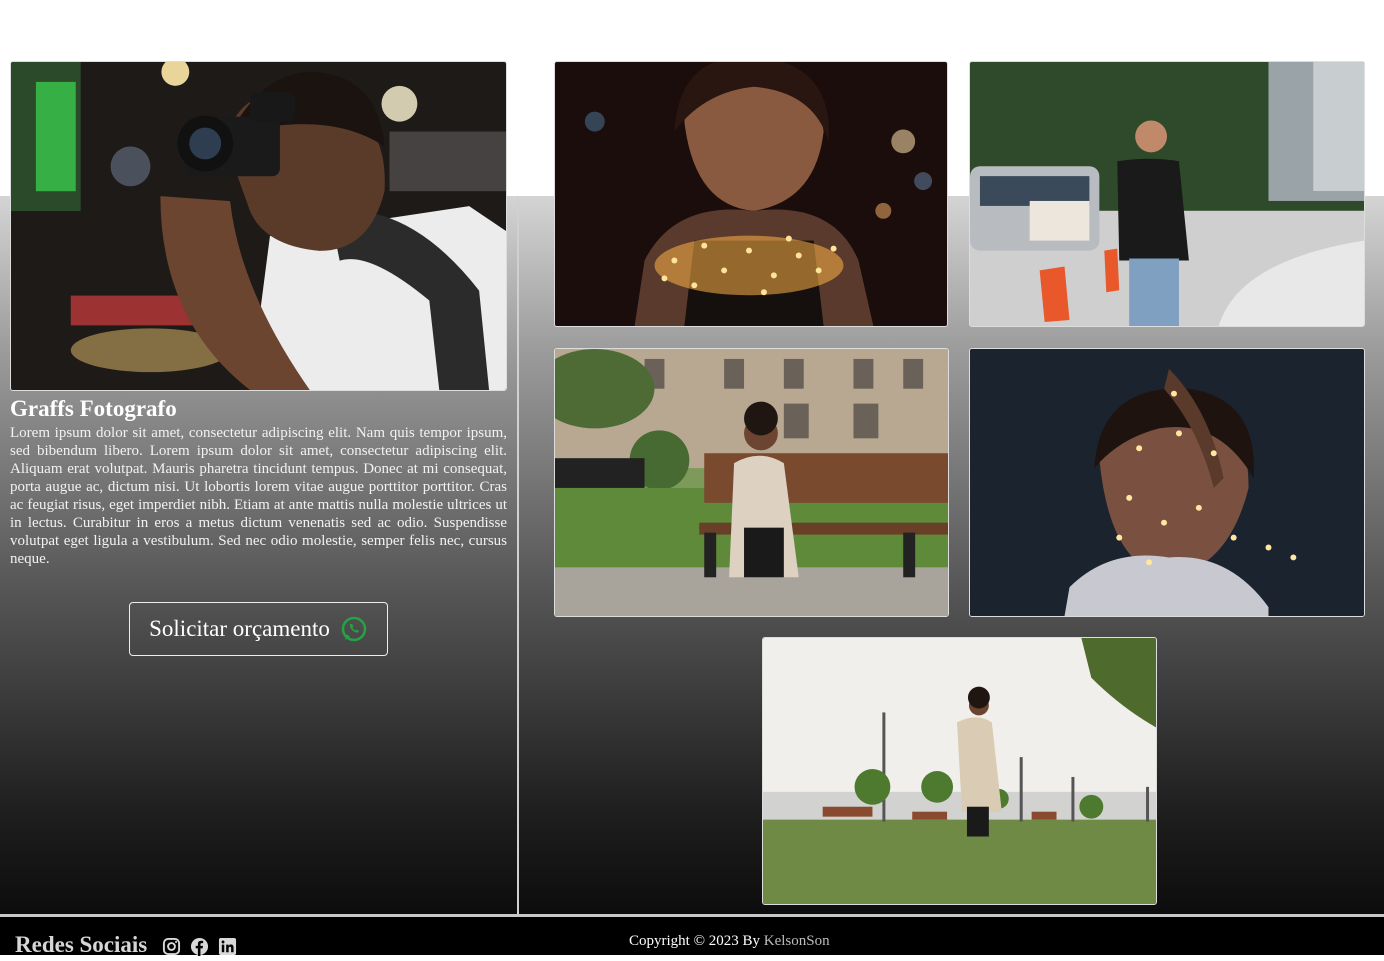 Image resolution: width=1384 pixels, height=961 pixels. I want to click on author-link: KelsonSon, so click(797, 941).